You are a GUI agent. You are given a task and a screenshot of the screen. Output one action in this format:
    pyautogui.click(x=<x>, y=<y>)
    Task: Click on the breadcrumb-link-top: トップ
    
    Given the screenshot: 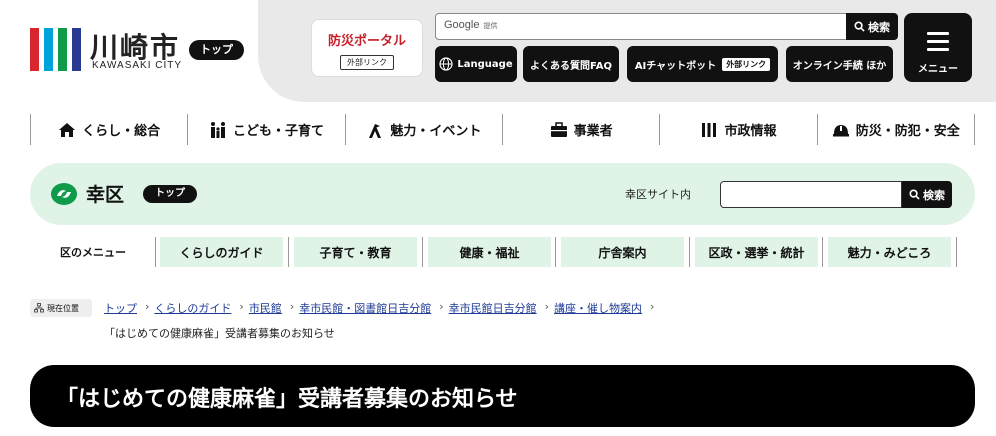 What is the action you would take?
    pyautogui.click(x=120, y=308)
    